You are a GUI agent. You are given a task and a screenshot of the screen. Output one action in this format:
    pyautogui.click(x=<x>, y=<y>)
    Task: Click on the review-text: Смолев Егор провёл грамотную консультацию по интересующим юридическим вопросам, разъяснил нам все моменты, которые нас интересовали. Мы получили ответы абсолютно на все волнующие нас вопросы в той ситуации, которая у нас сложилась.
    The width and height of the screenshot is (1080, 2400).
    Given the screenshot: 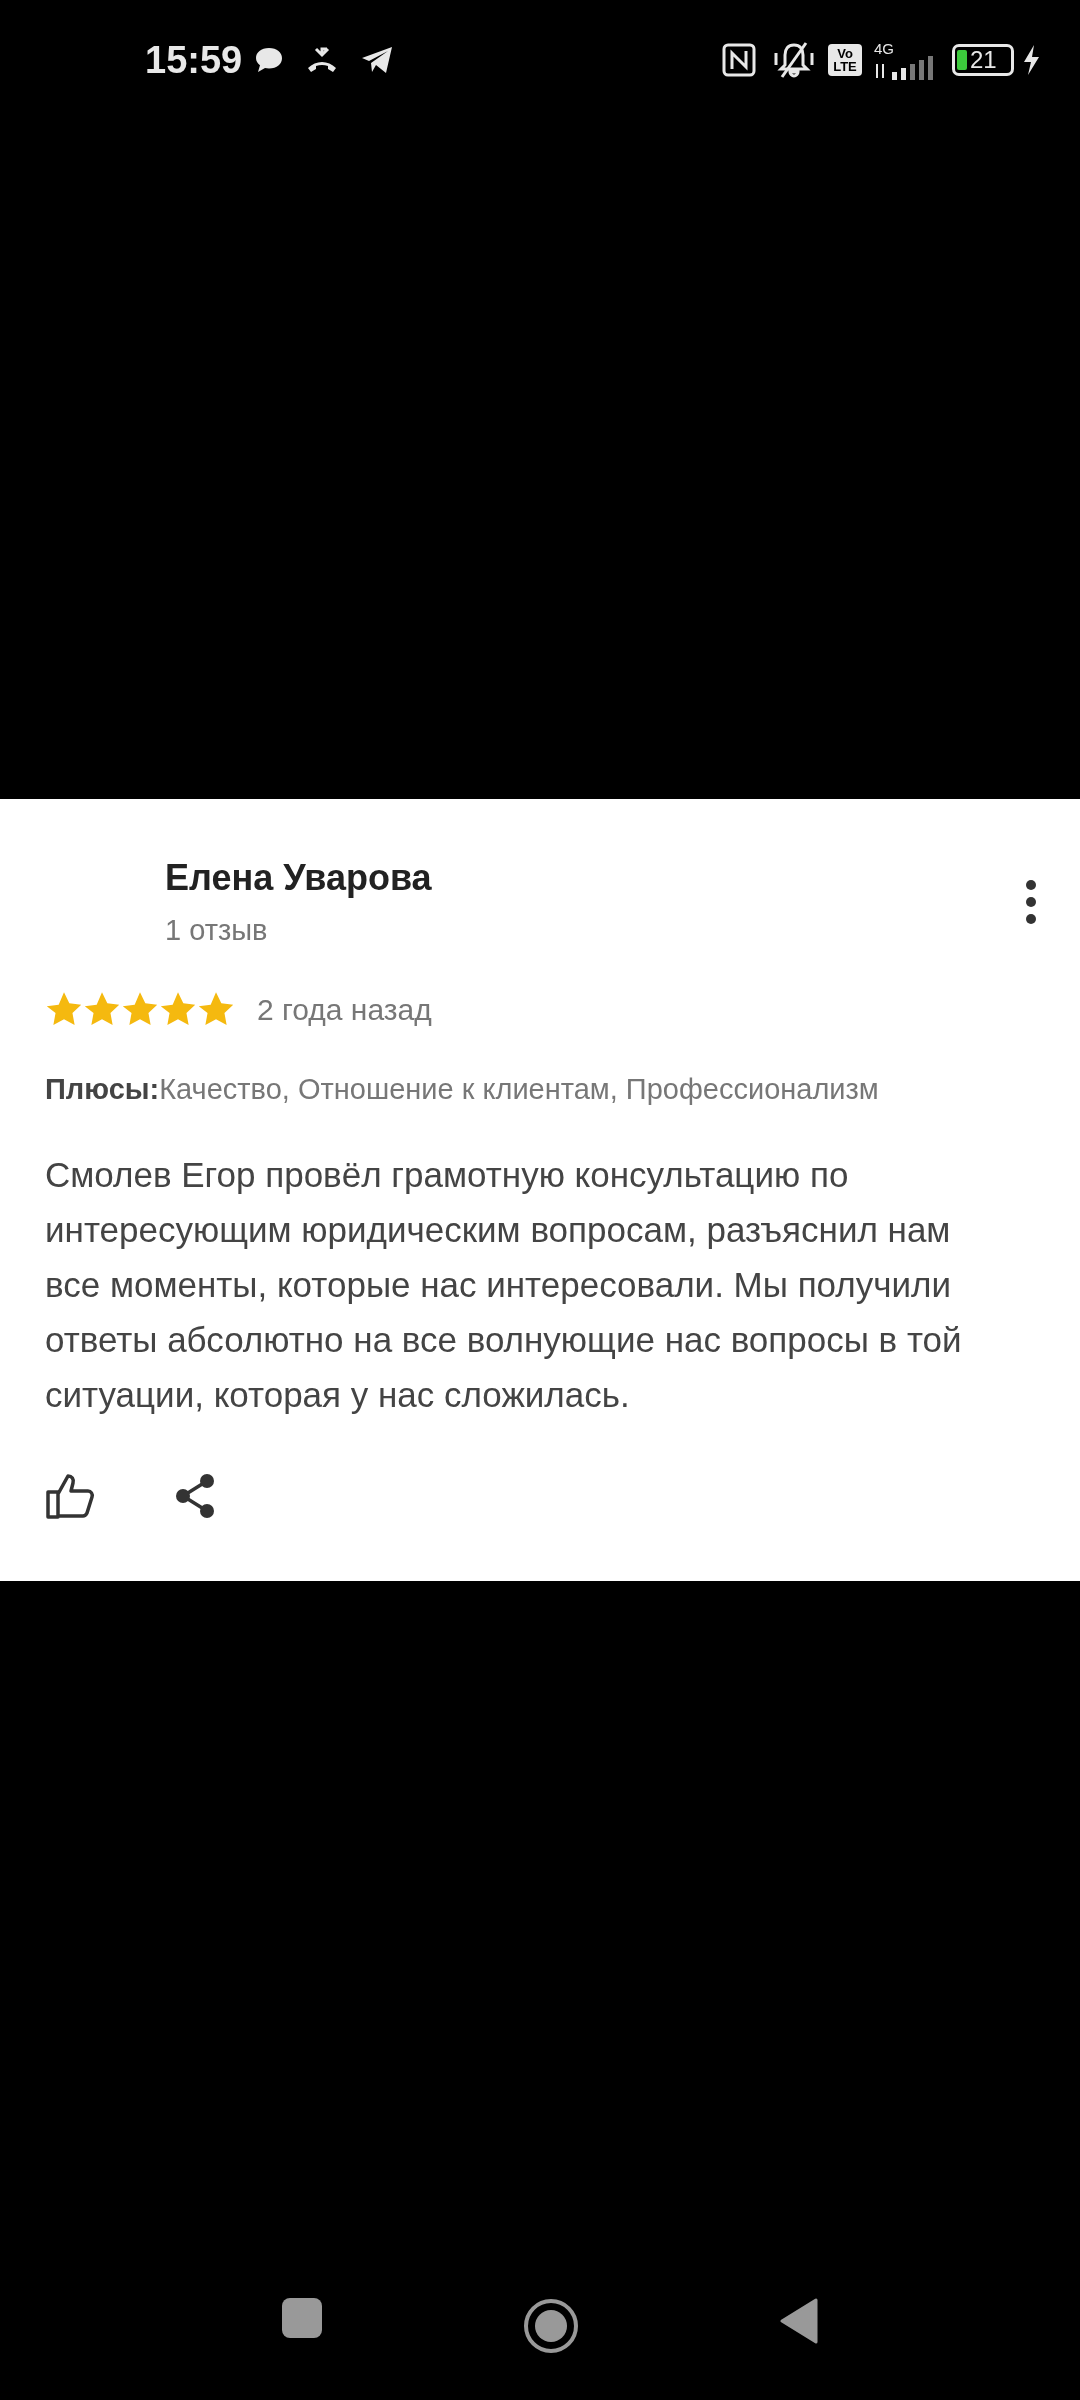 What is the action you would take?
    pyautogui.click(x=504, y=1285)
    